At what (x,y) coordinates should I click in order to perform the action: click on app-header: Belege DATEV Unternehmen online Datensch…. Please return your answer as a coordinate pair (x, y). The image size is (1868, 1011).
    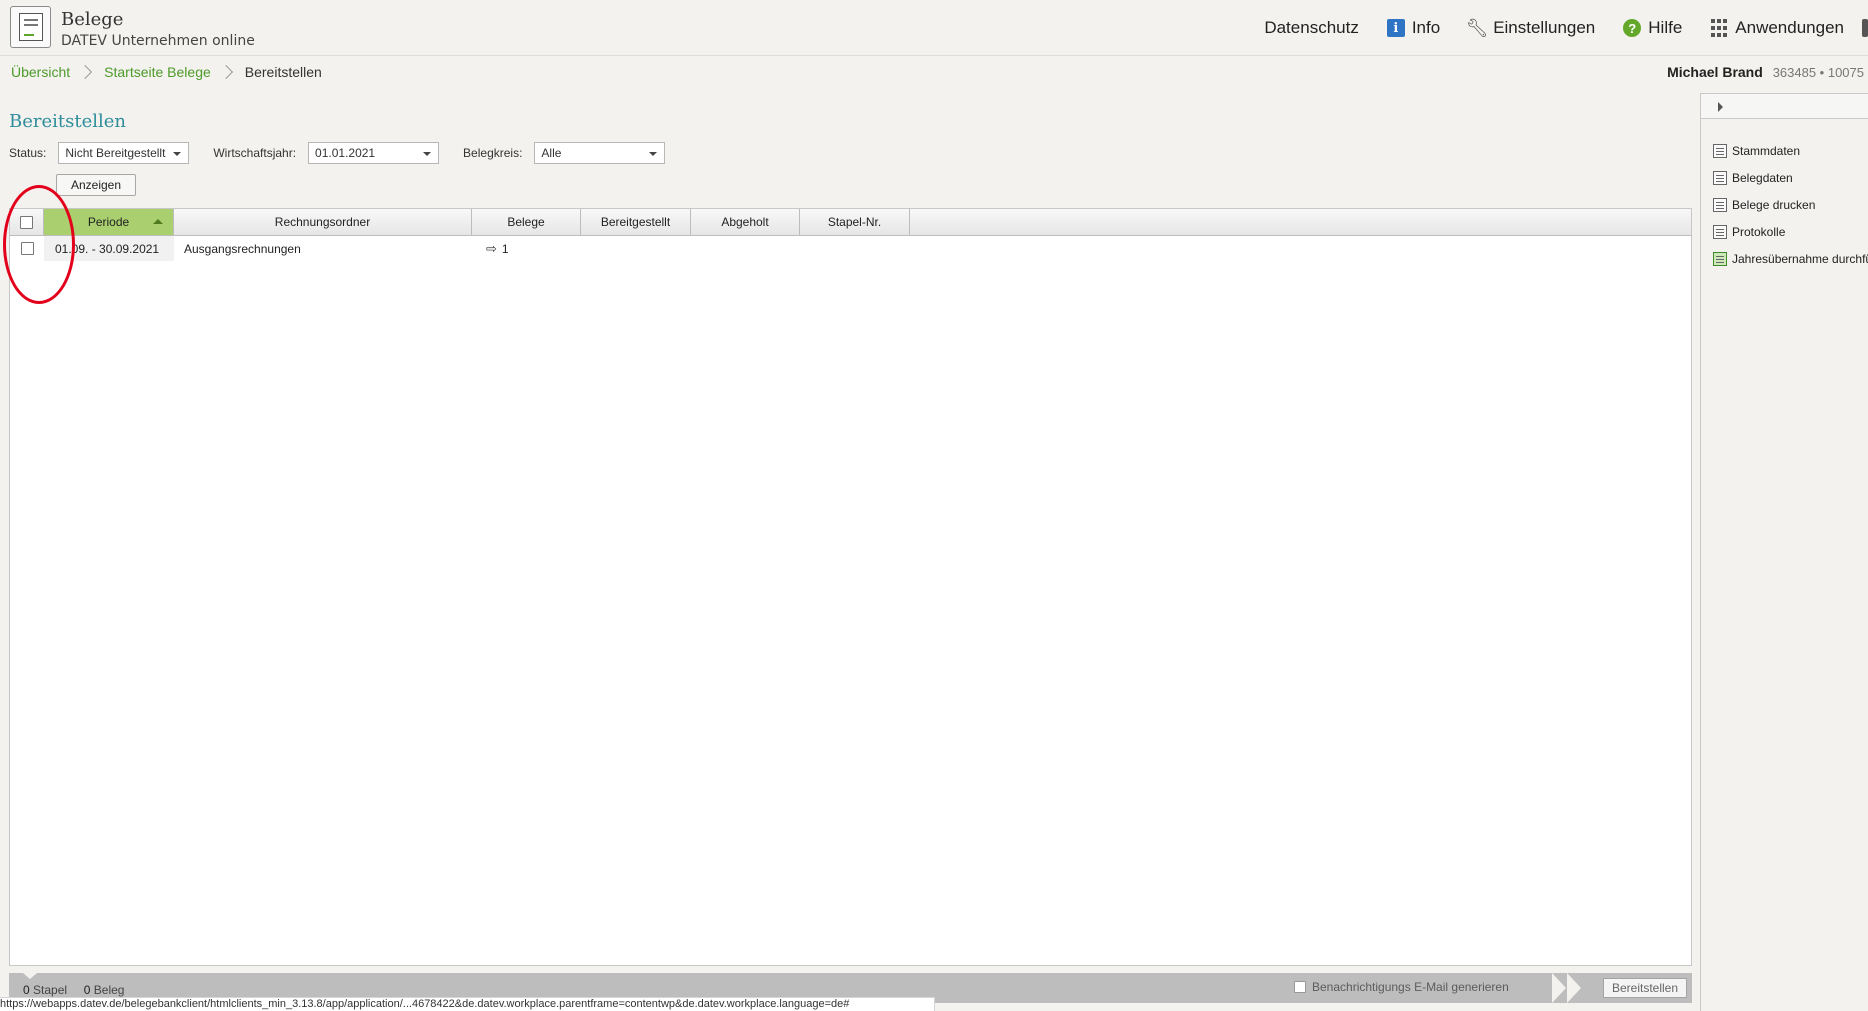
    Looking at the image, I should click on (934, 28).